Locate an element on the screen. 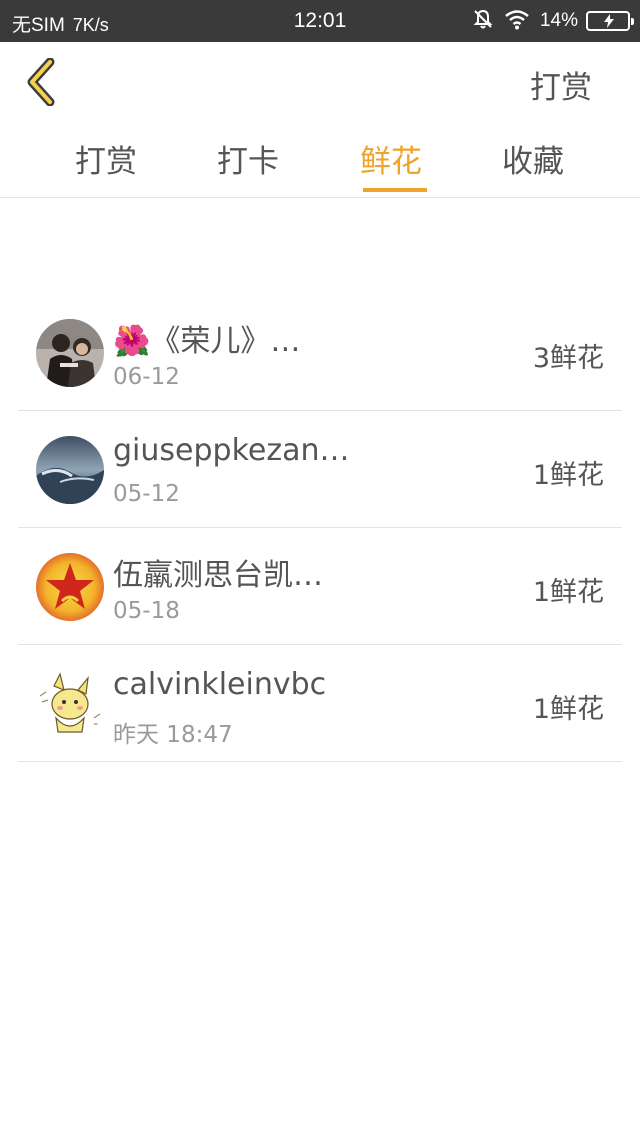  status-right: 14% is located at coordinates (553, 21).